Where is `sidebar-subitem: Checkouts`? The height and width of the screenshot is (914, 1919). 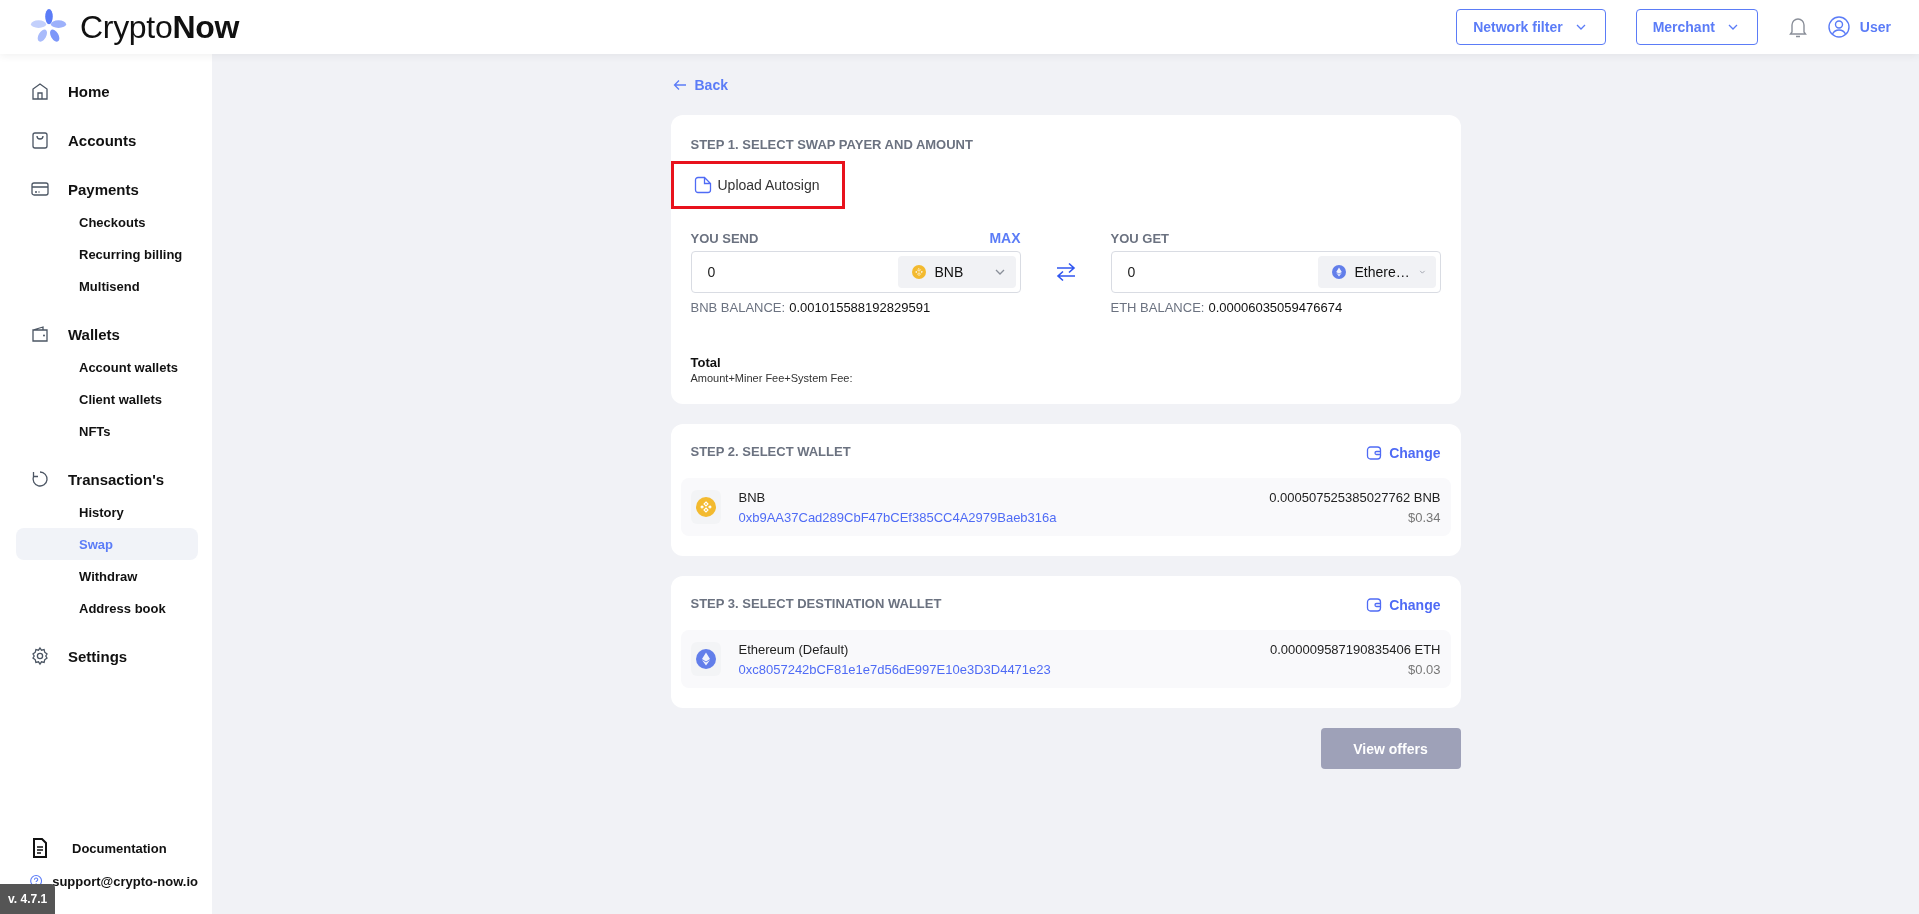 sidebar-subitem: Checkouts is located at coordinates (107, 222).